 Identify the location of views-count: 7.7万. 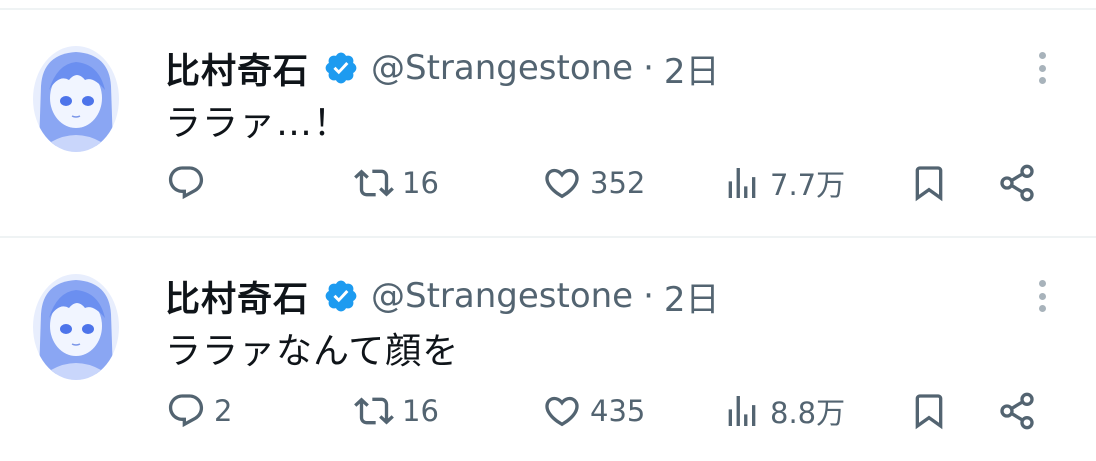
(808, 185).